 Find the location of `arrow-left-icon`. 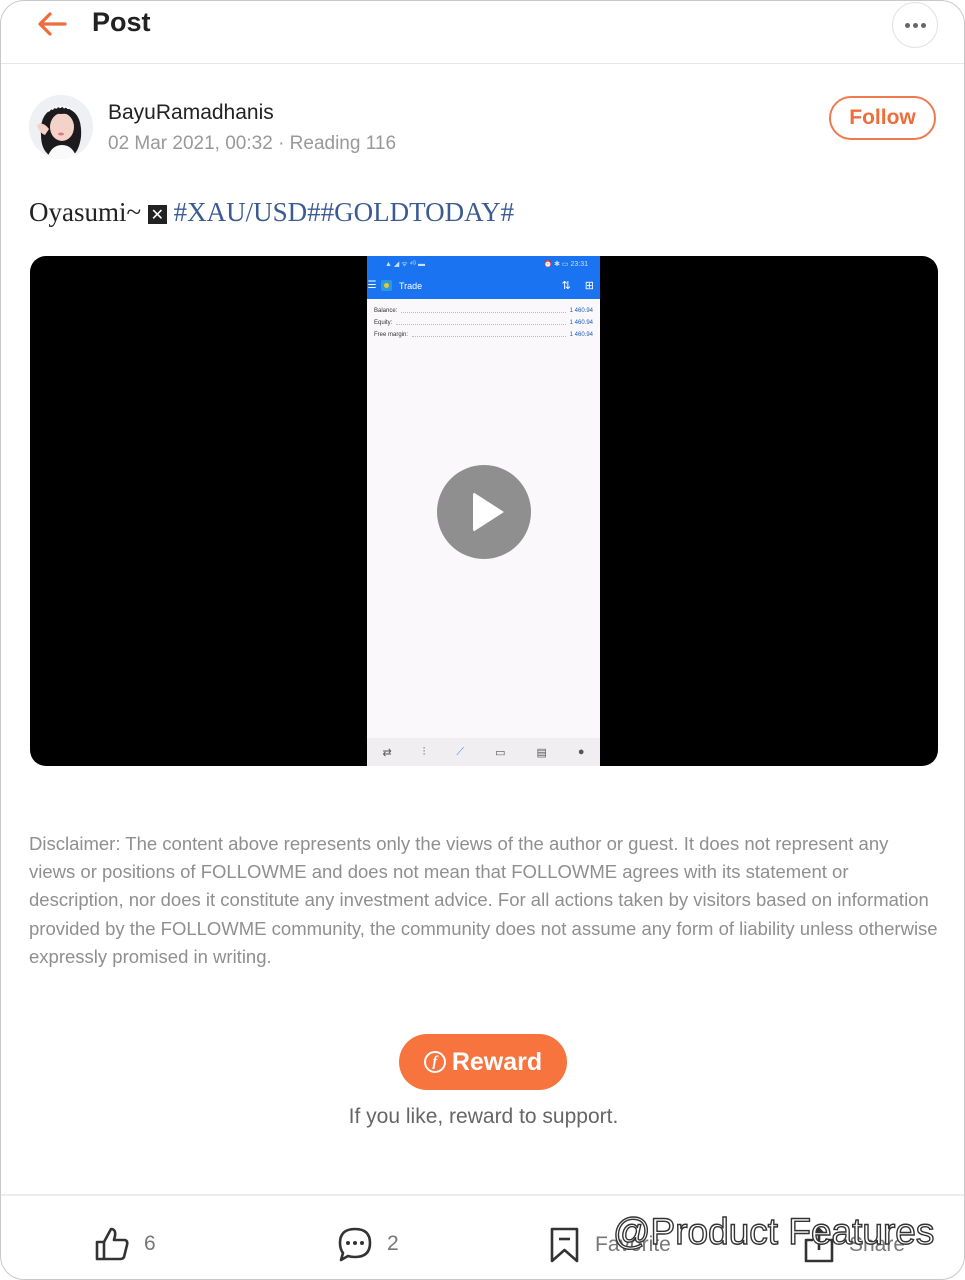

arrow-left-icon is located at coordinates (52, 24).